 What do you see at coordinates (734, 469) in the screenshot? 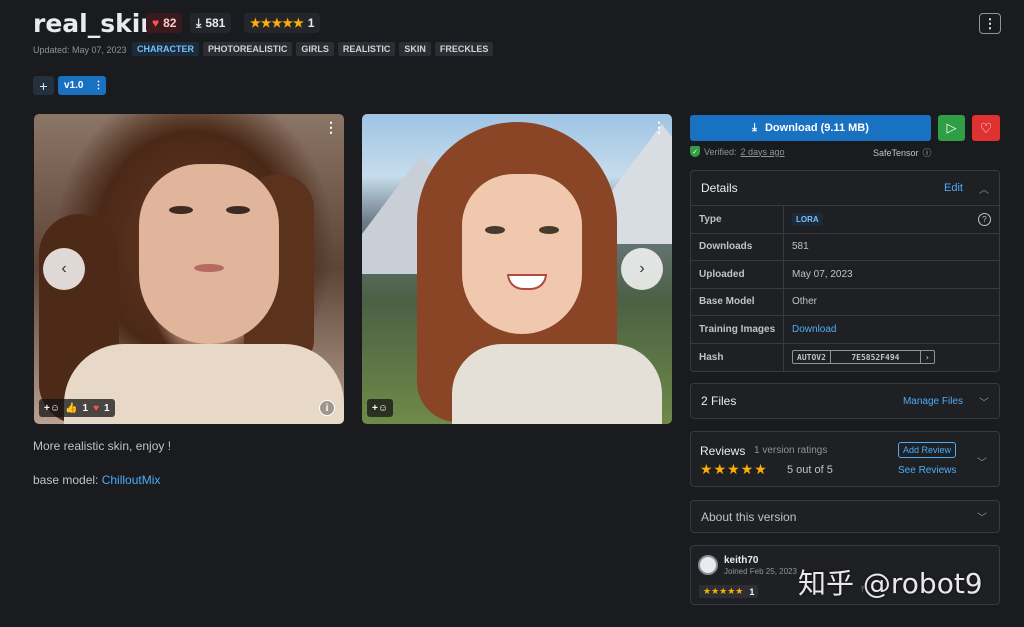
I see `reviews-stars: ★★★★★` at bounding box center [734, 469].